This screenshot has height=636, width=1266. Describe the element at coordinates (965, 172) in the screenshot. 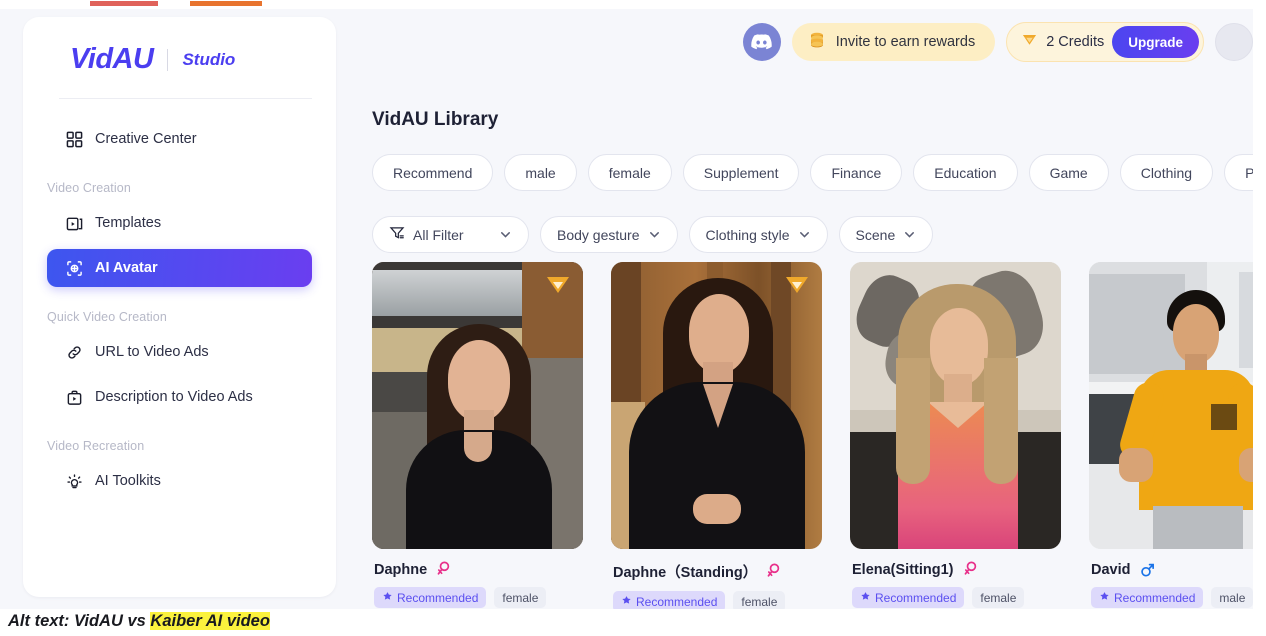

I see `chip-education: Education` at that location.